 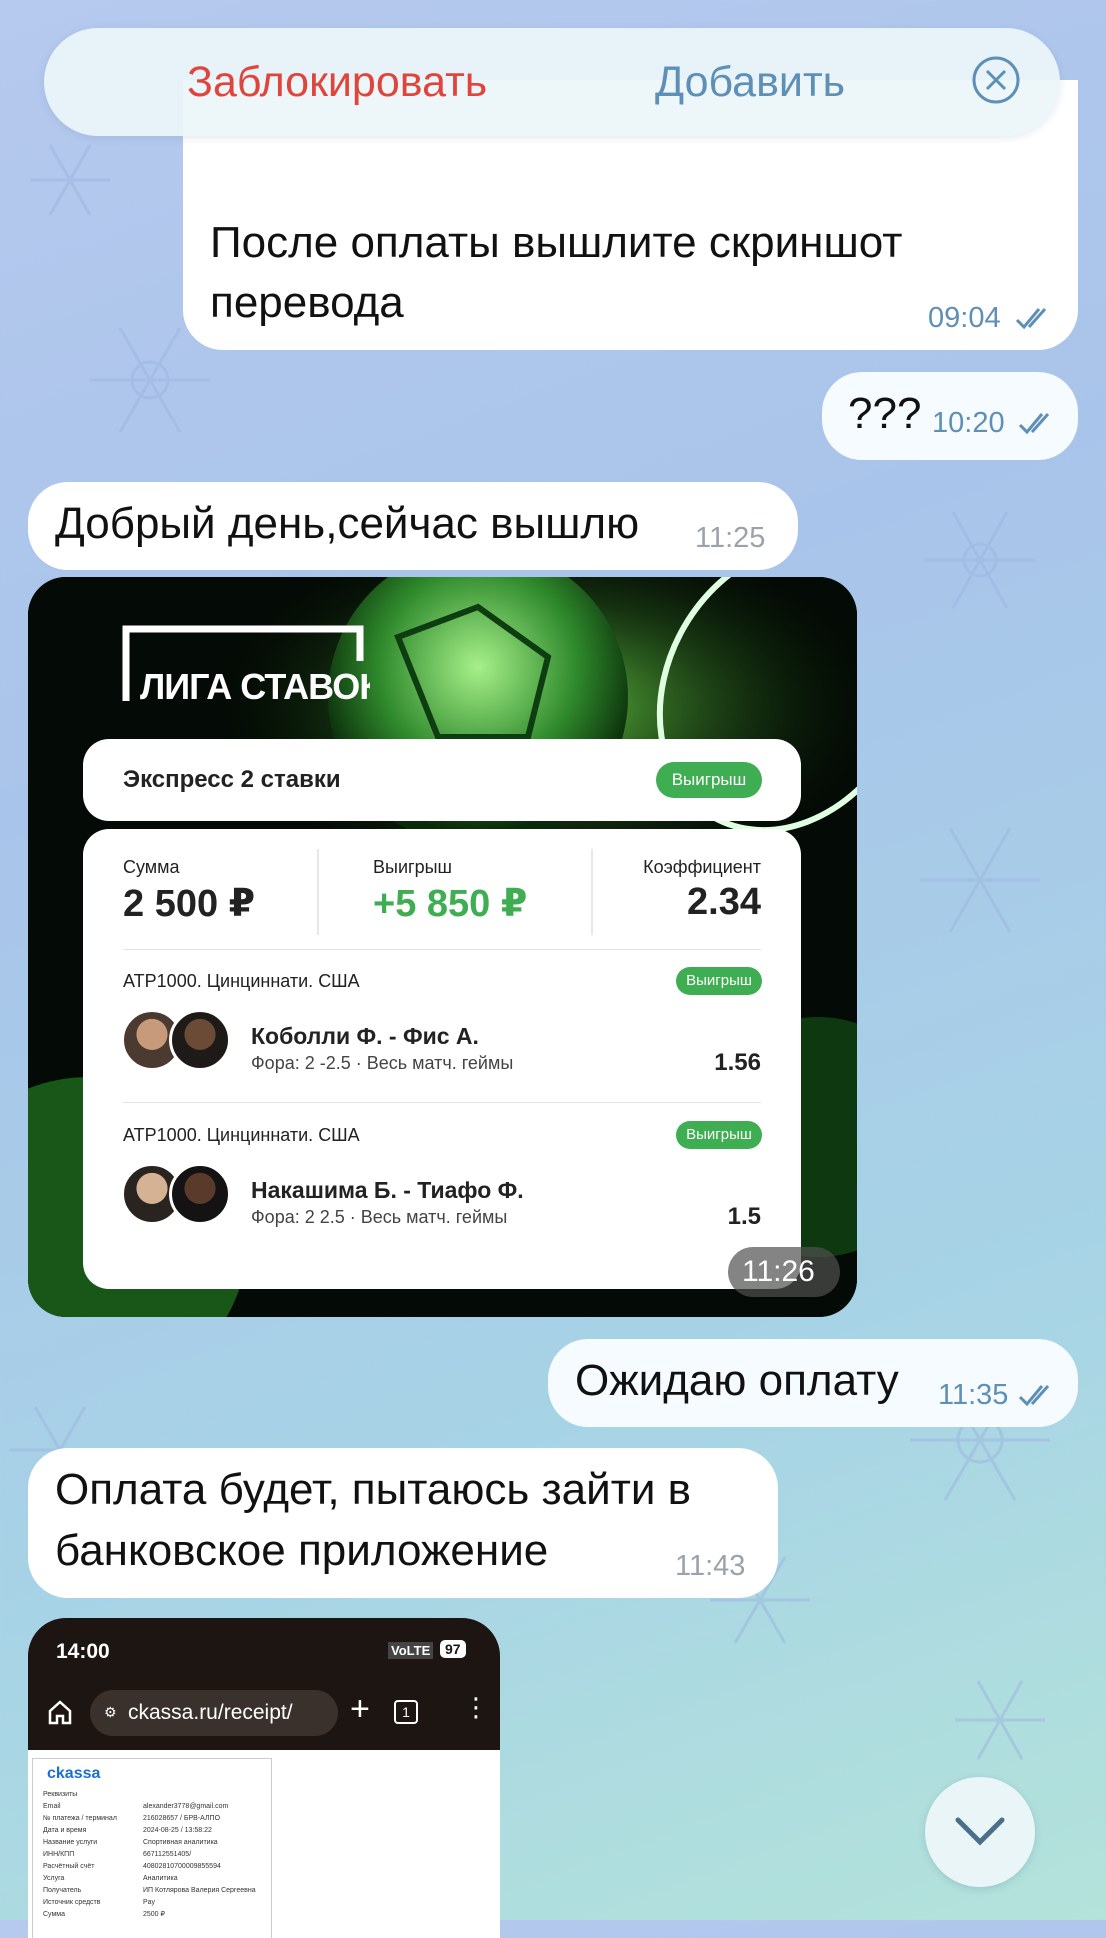 What do you see at coordinates (450, 904) in the screenshot?
I see `win-value: +5 850 ₽` at bounding box center [450, 904].